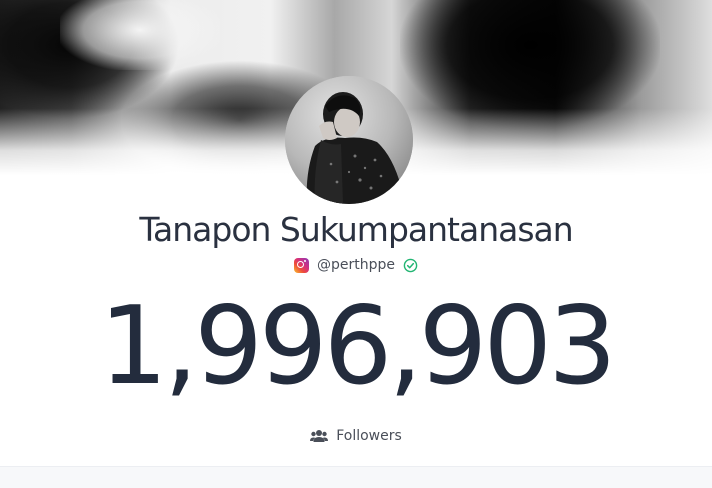  What do you see at coordinates (410, 265) in the screenshot?
I see `check-circle-icon` at bounding box center [410, 265].